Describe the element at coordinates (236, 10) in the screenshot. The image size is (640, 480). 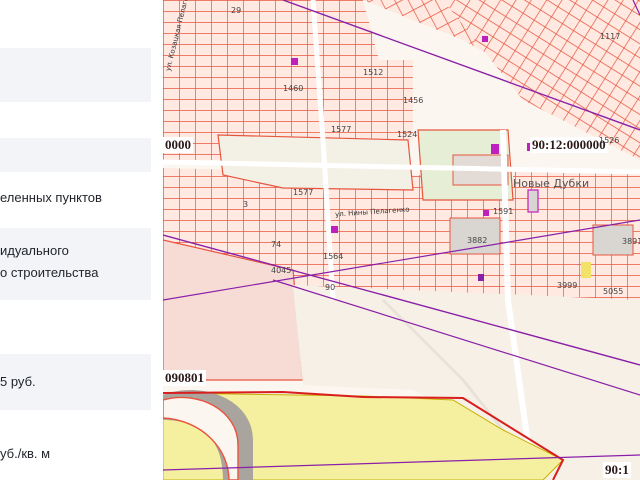
I see `parcel-number: 29` at that location.